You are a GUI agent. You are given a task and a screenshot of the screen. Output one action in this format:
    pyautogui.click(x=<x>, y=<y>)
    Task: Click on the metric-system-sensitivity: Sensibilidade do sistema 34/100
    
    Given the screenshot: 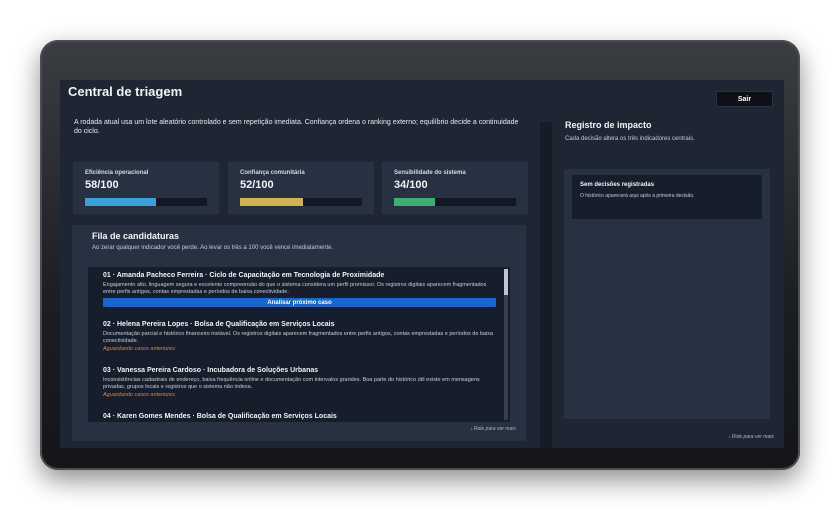 What is the action you would take?
    pyautogui.click(x=455, y=188)
    